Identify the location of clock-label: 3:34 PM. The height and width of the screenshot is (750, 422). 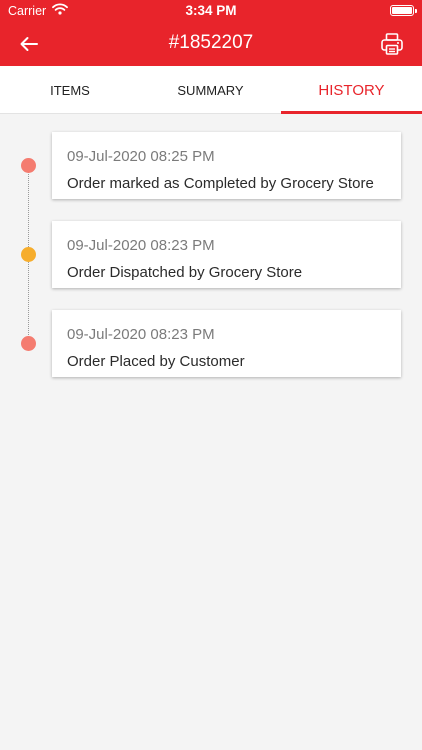
(211, 10).